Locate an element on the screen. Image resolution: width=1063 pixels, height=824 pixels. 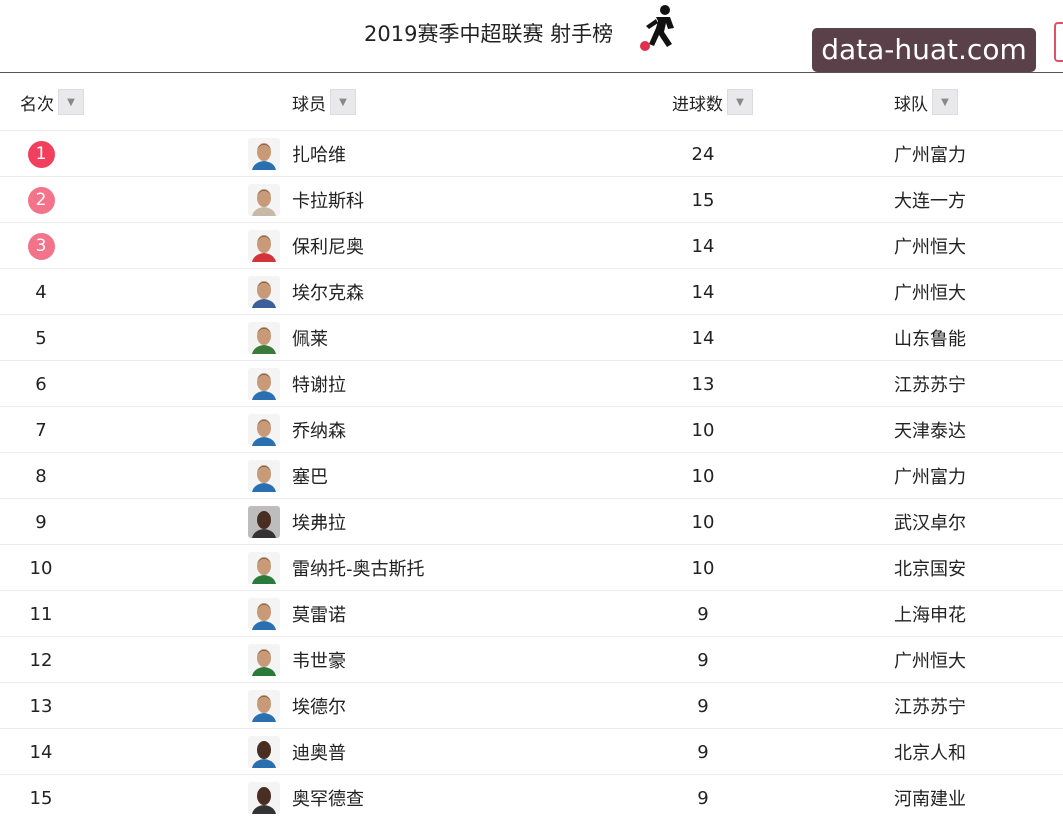
column-header-rank: 名次 ▼ is located at coordinates (52, 102).